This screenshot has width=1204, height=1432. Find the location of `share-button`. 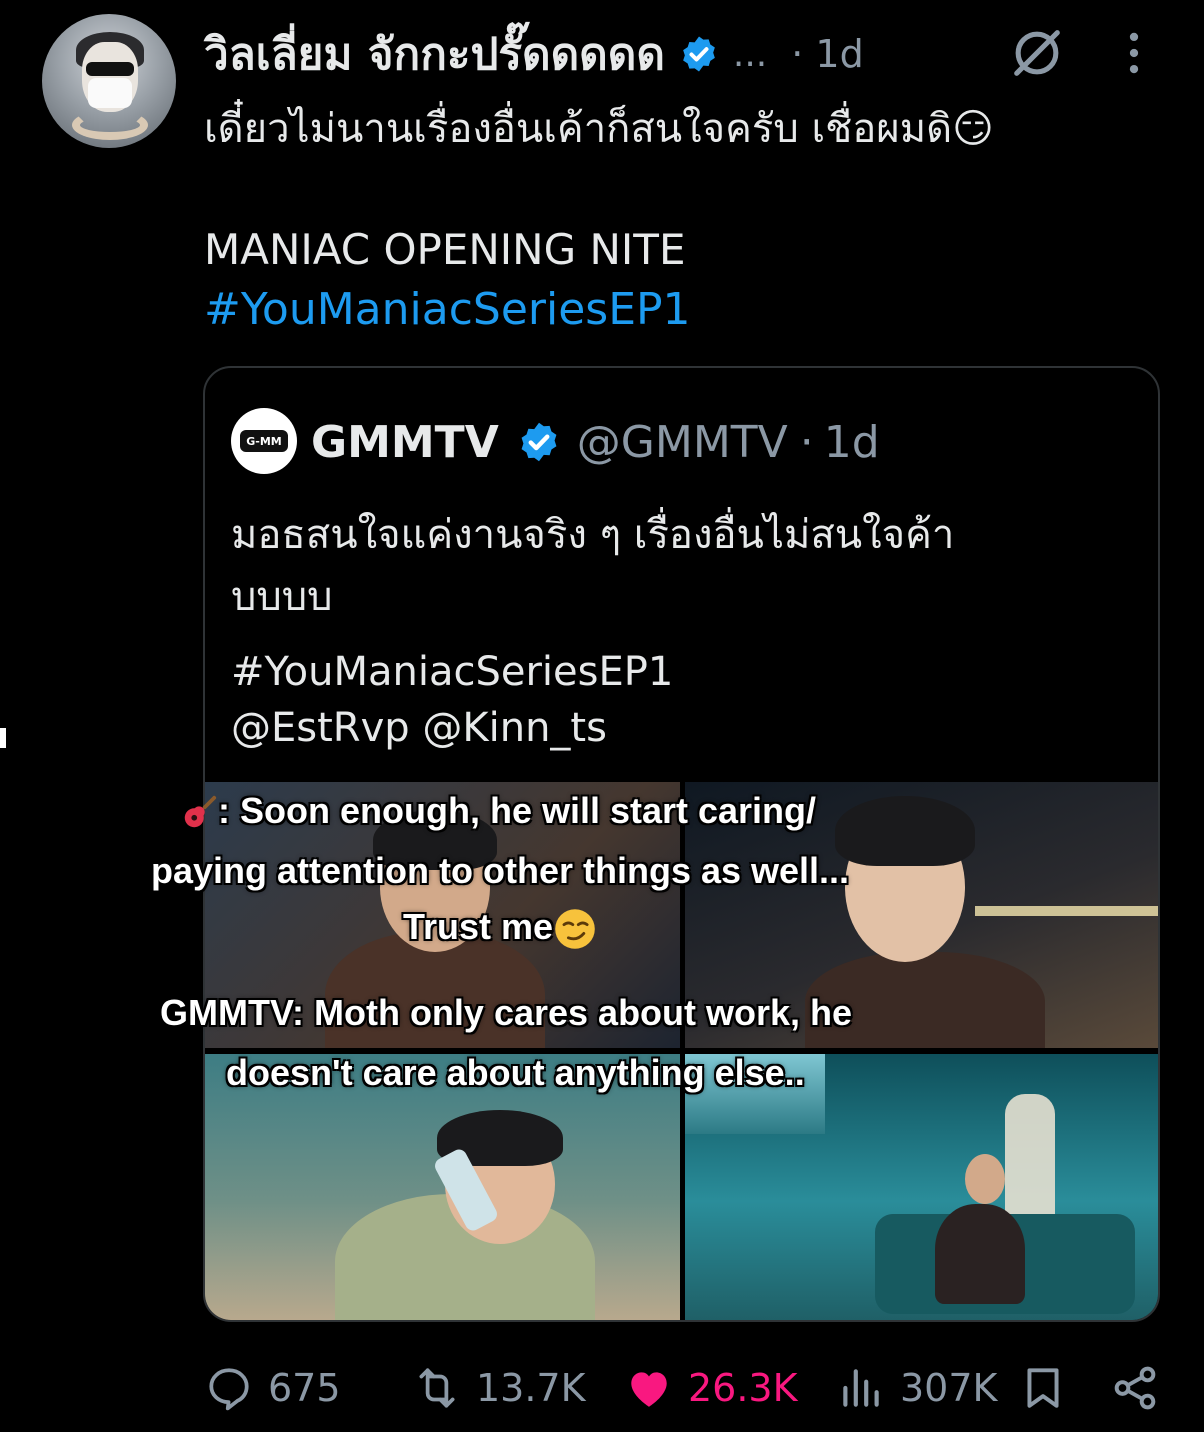

share-button is located at coordinates (1142, 1388).